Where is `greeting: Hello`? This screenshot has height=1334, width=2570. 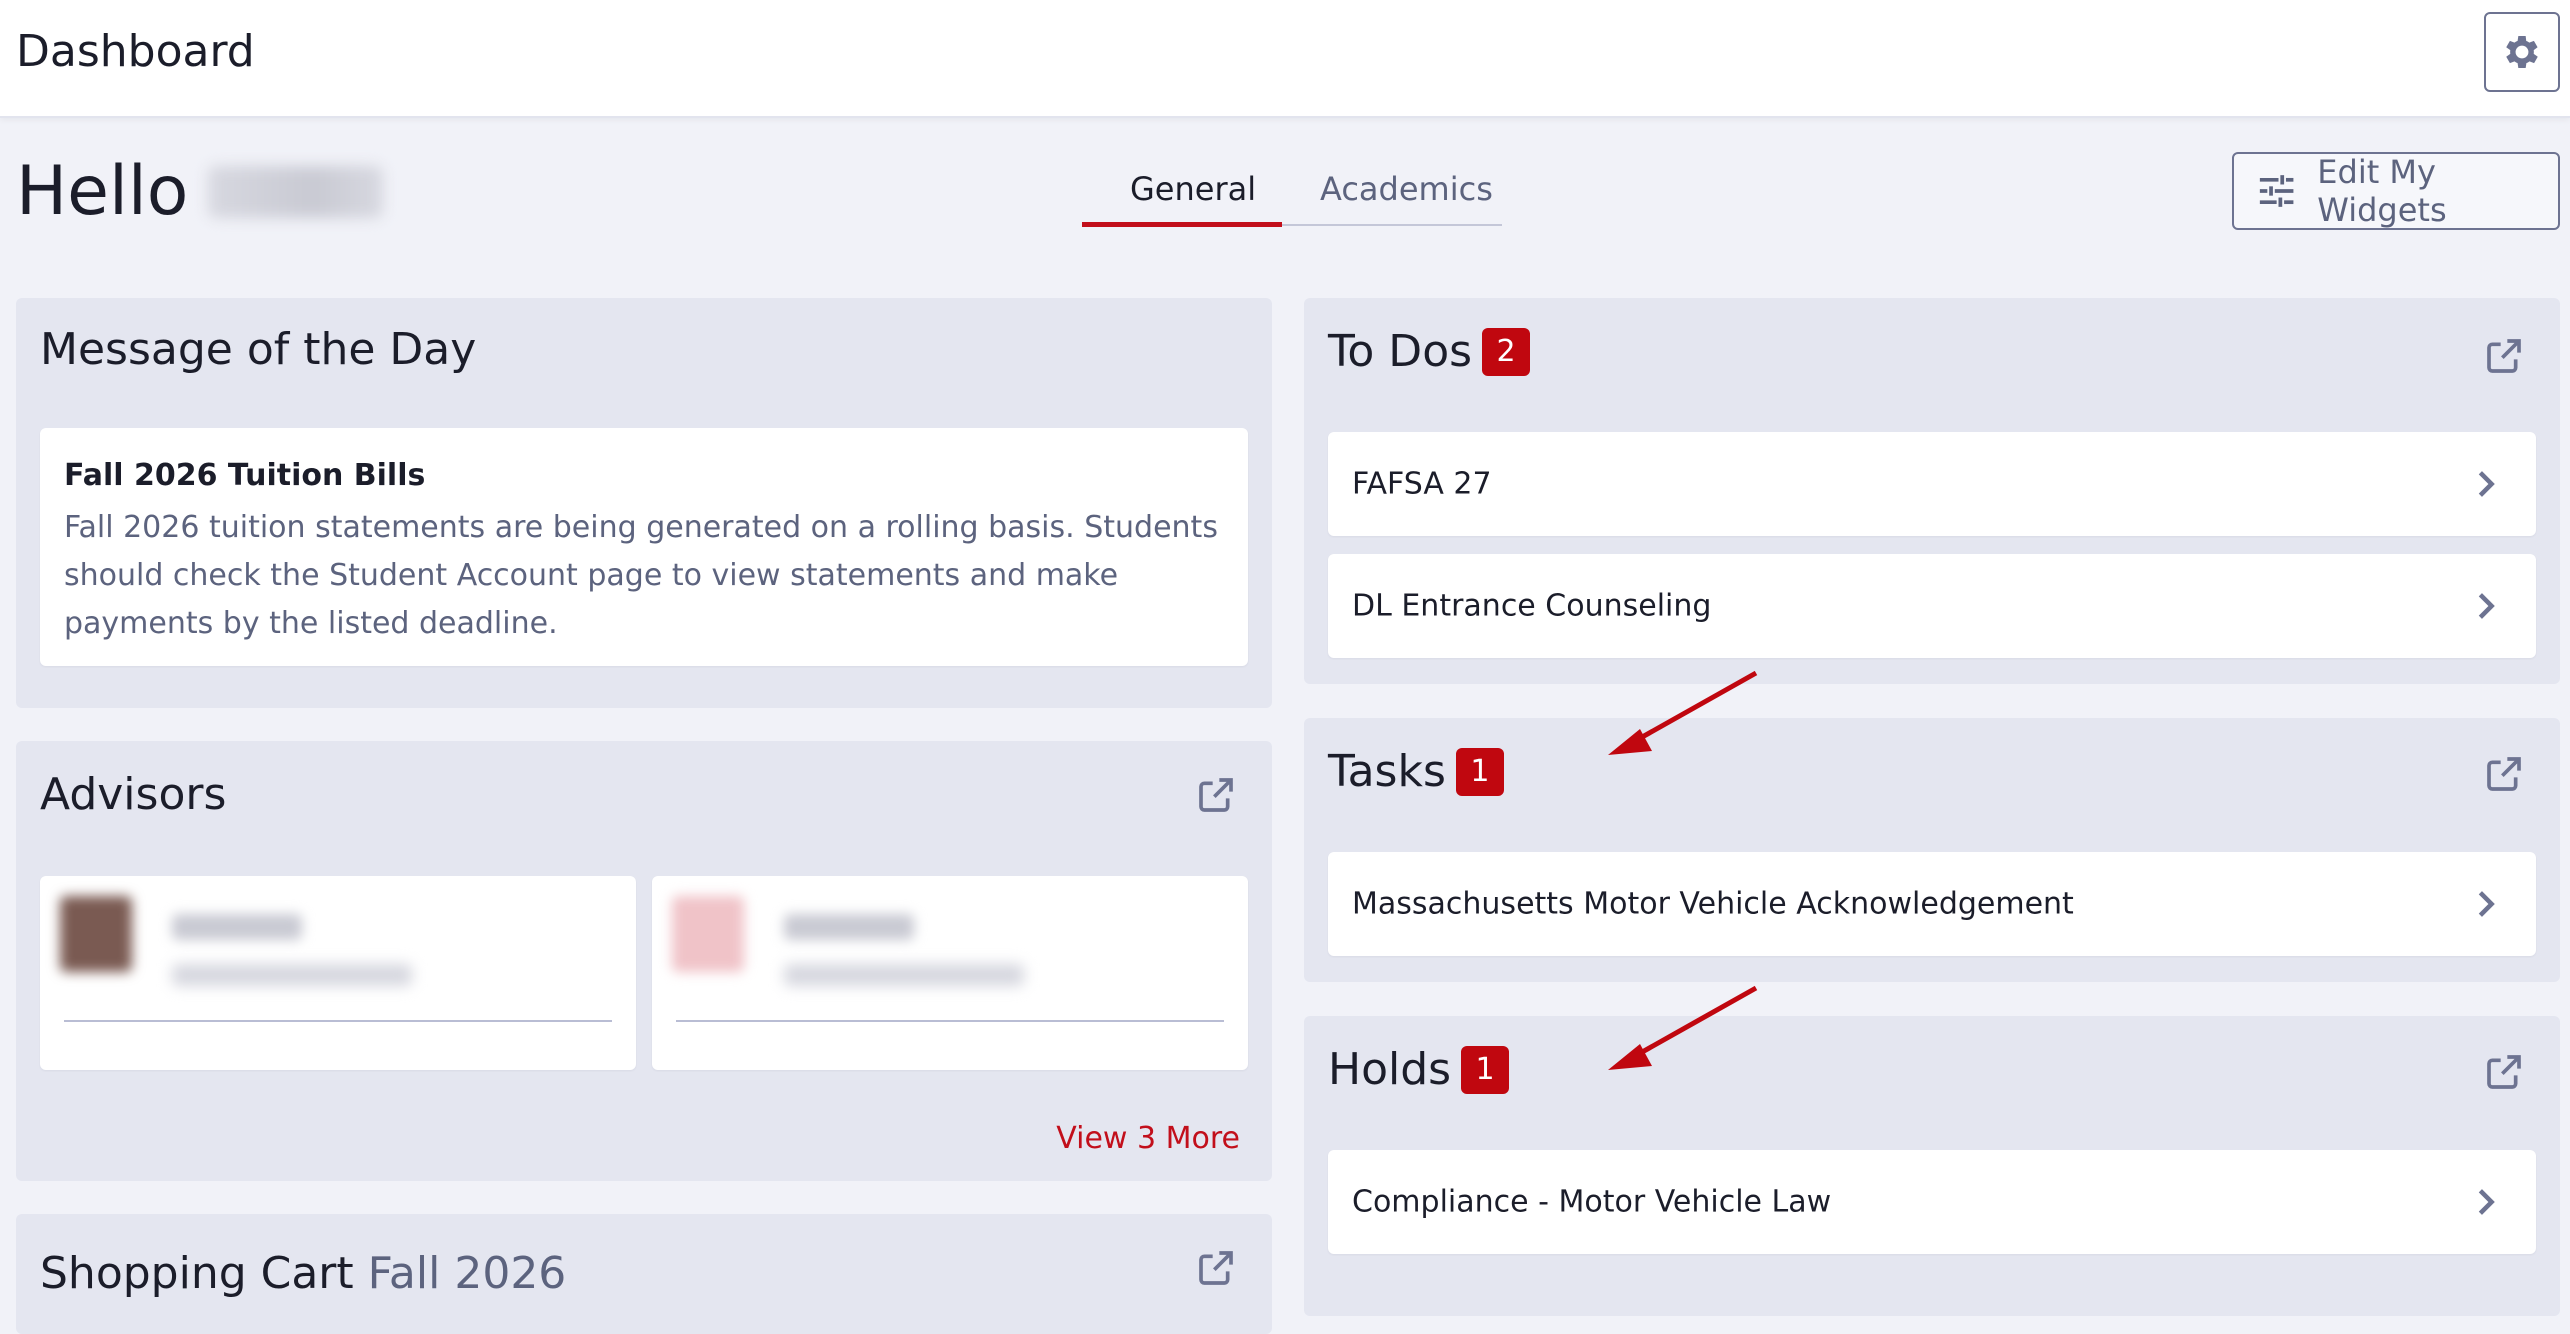 greeting: Hello is located at coordinates (200, 191).